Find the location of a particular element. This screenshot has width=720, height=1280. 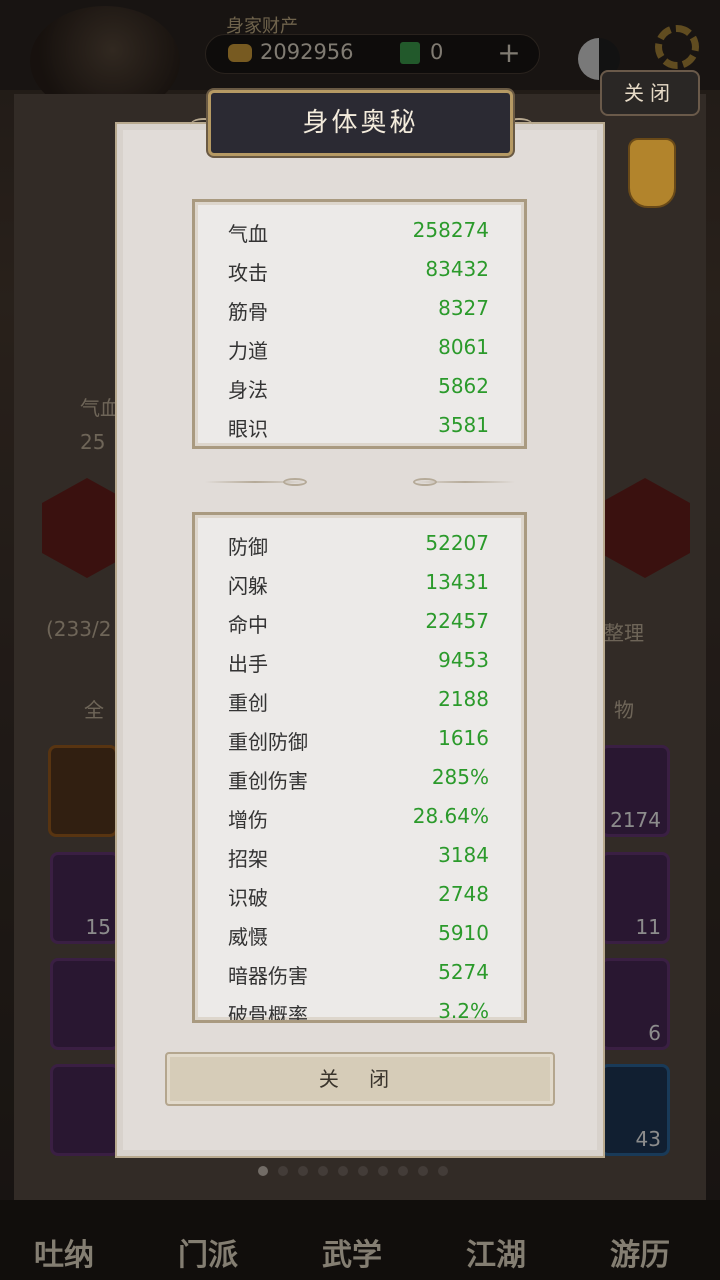

stat-name: 出手 is located at coordinates (248, 664).